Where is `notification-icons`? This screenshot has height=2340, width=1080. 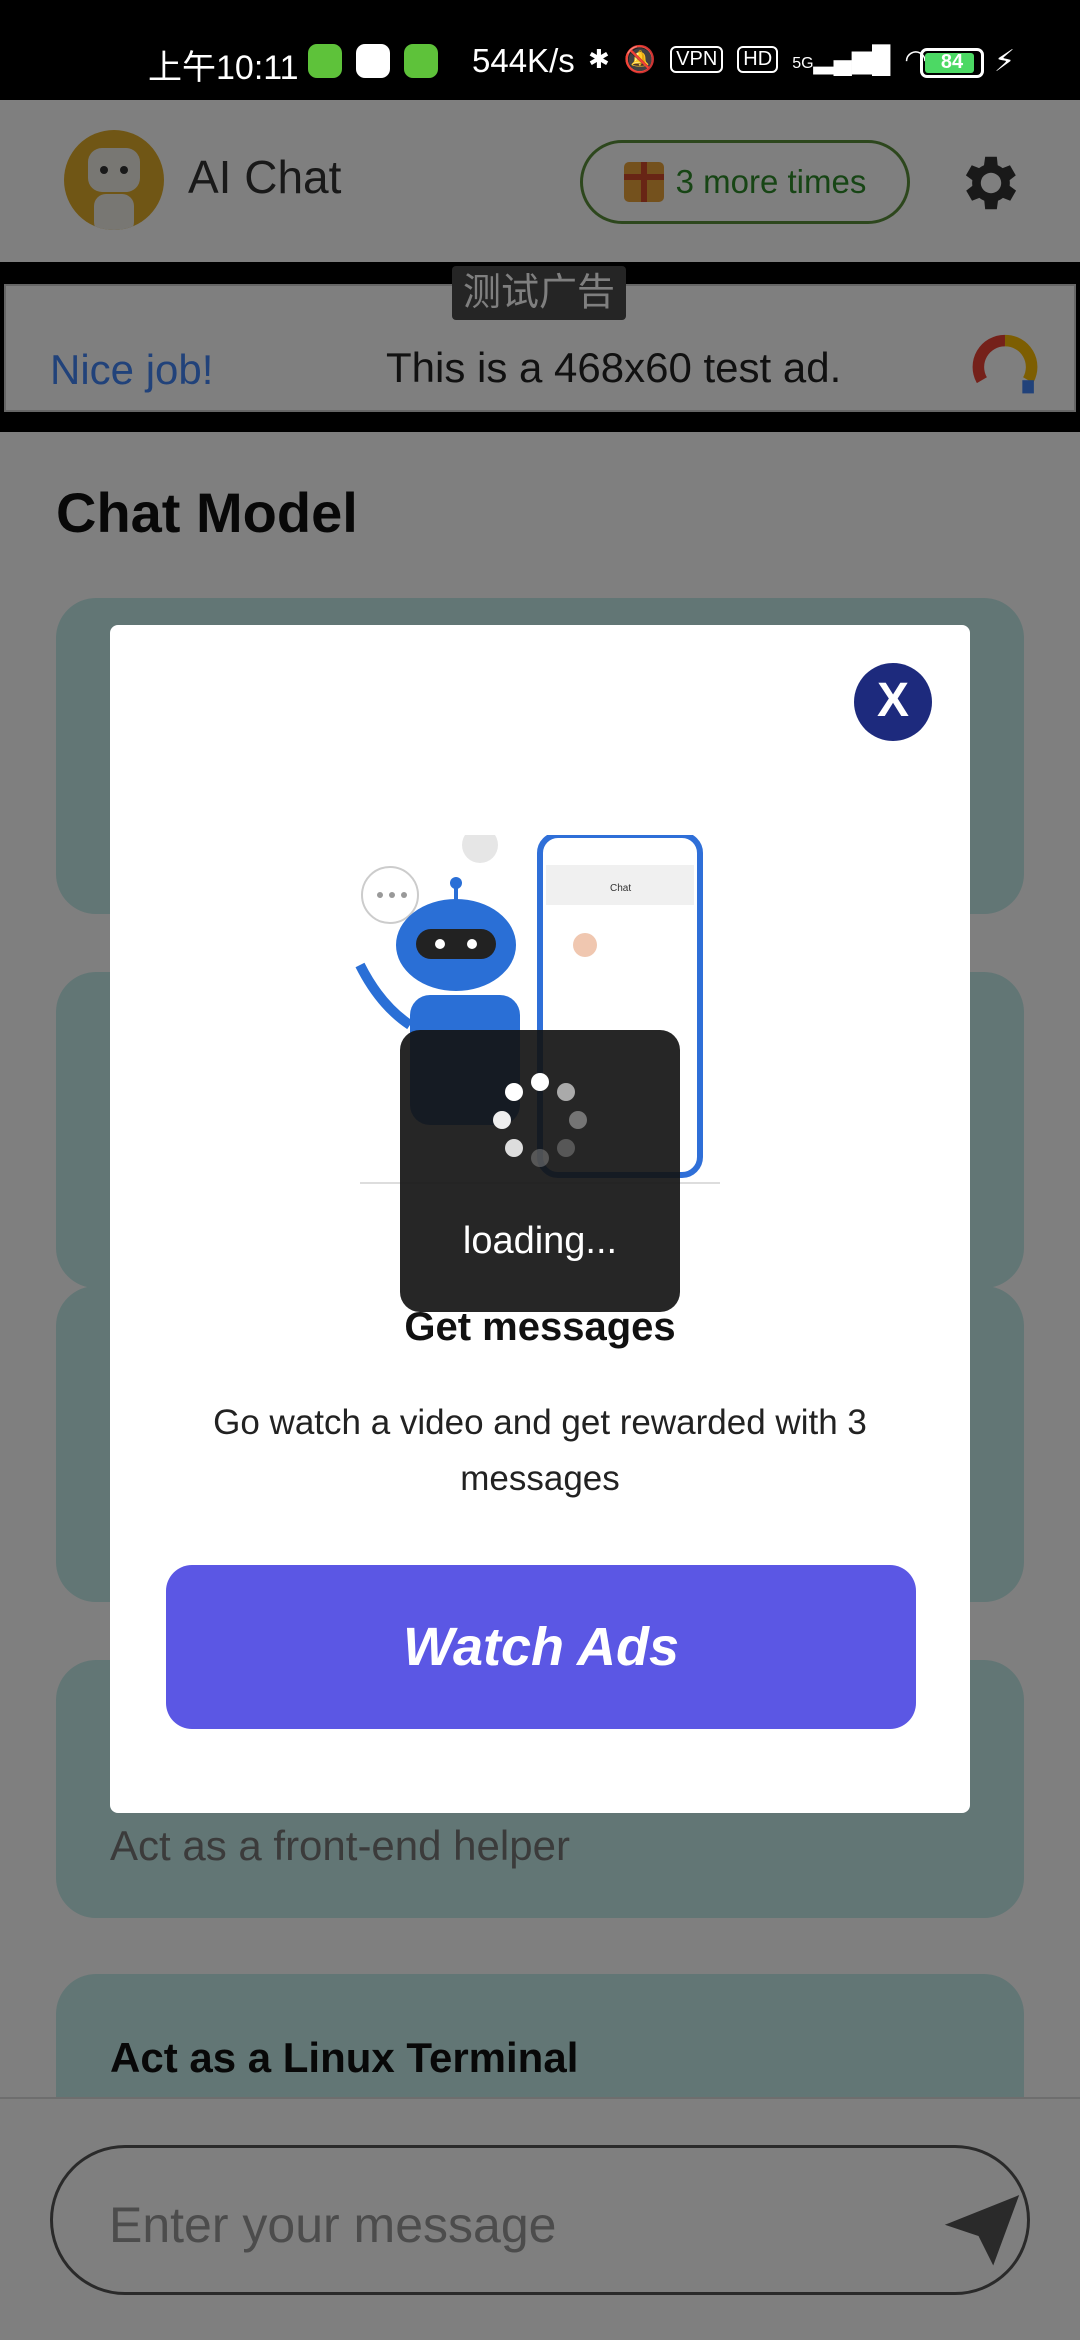 notification-icons is located at coordinates (373, 61).